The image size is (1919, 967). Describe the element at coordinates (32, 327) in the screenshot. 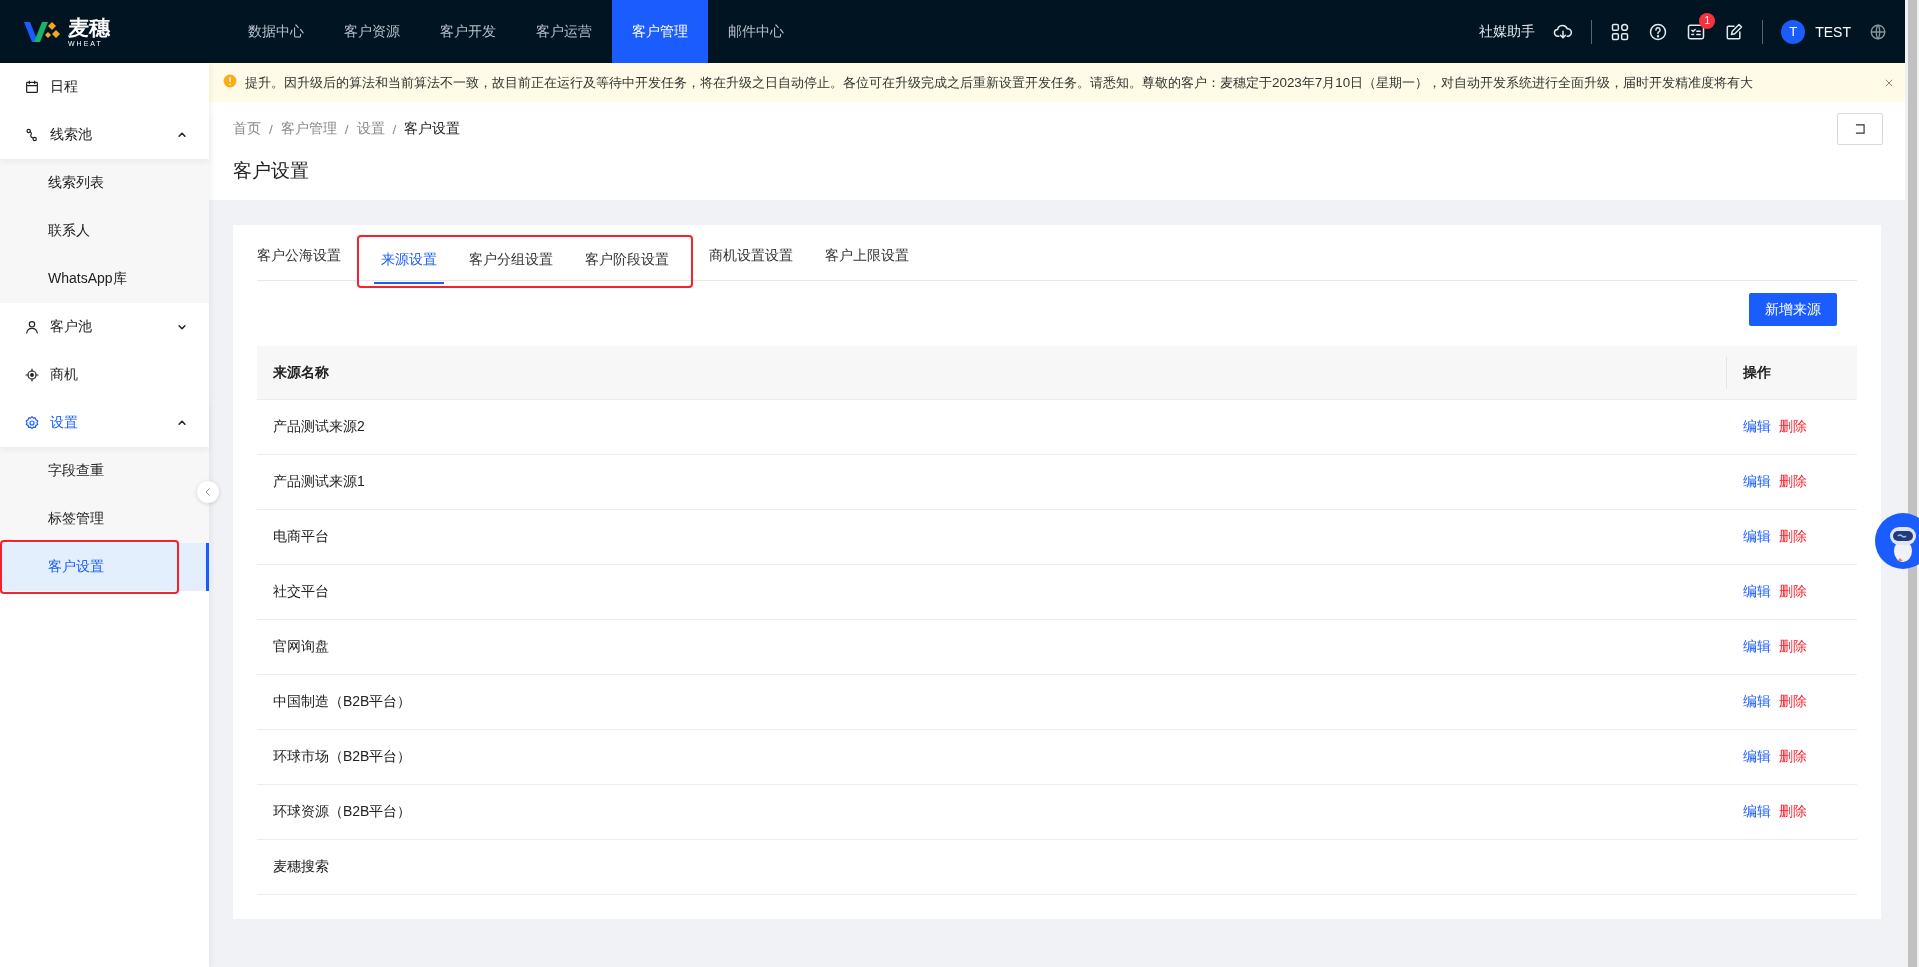

I see `person-icon` at that location.